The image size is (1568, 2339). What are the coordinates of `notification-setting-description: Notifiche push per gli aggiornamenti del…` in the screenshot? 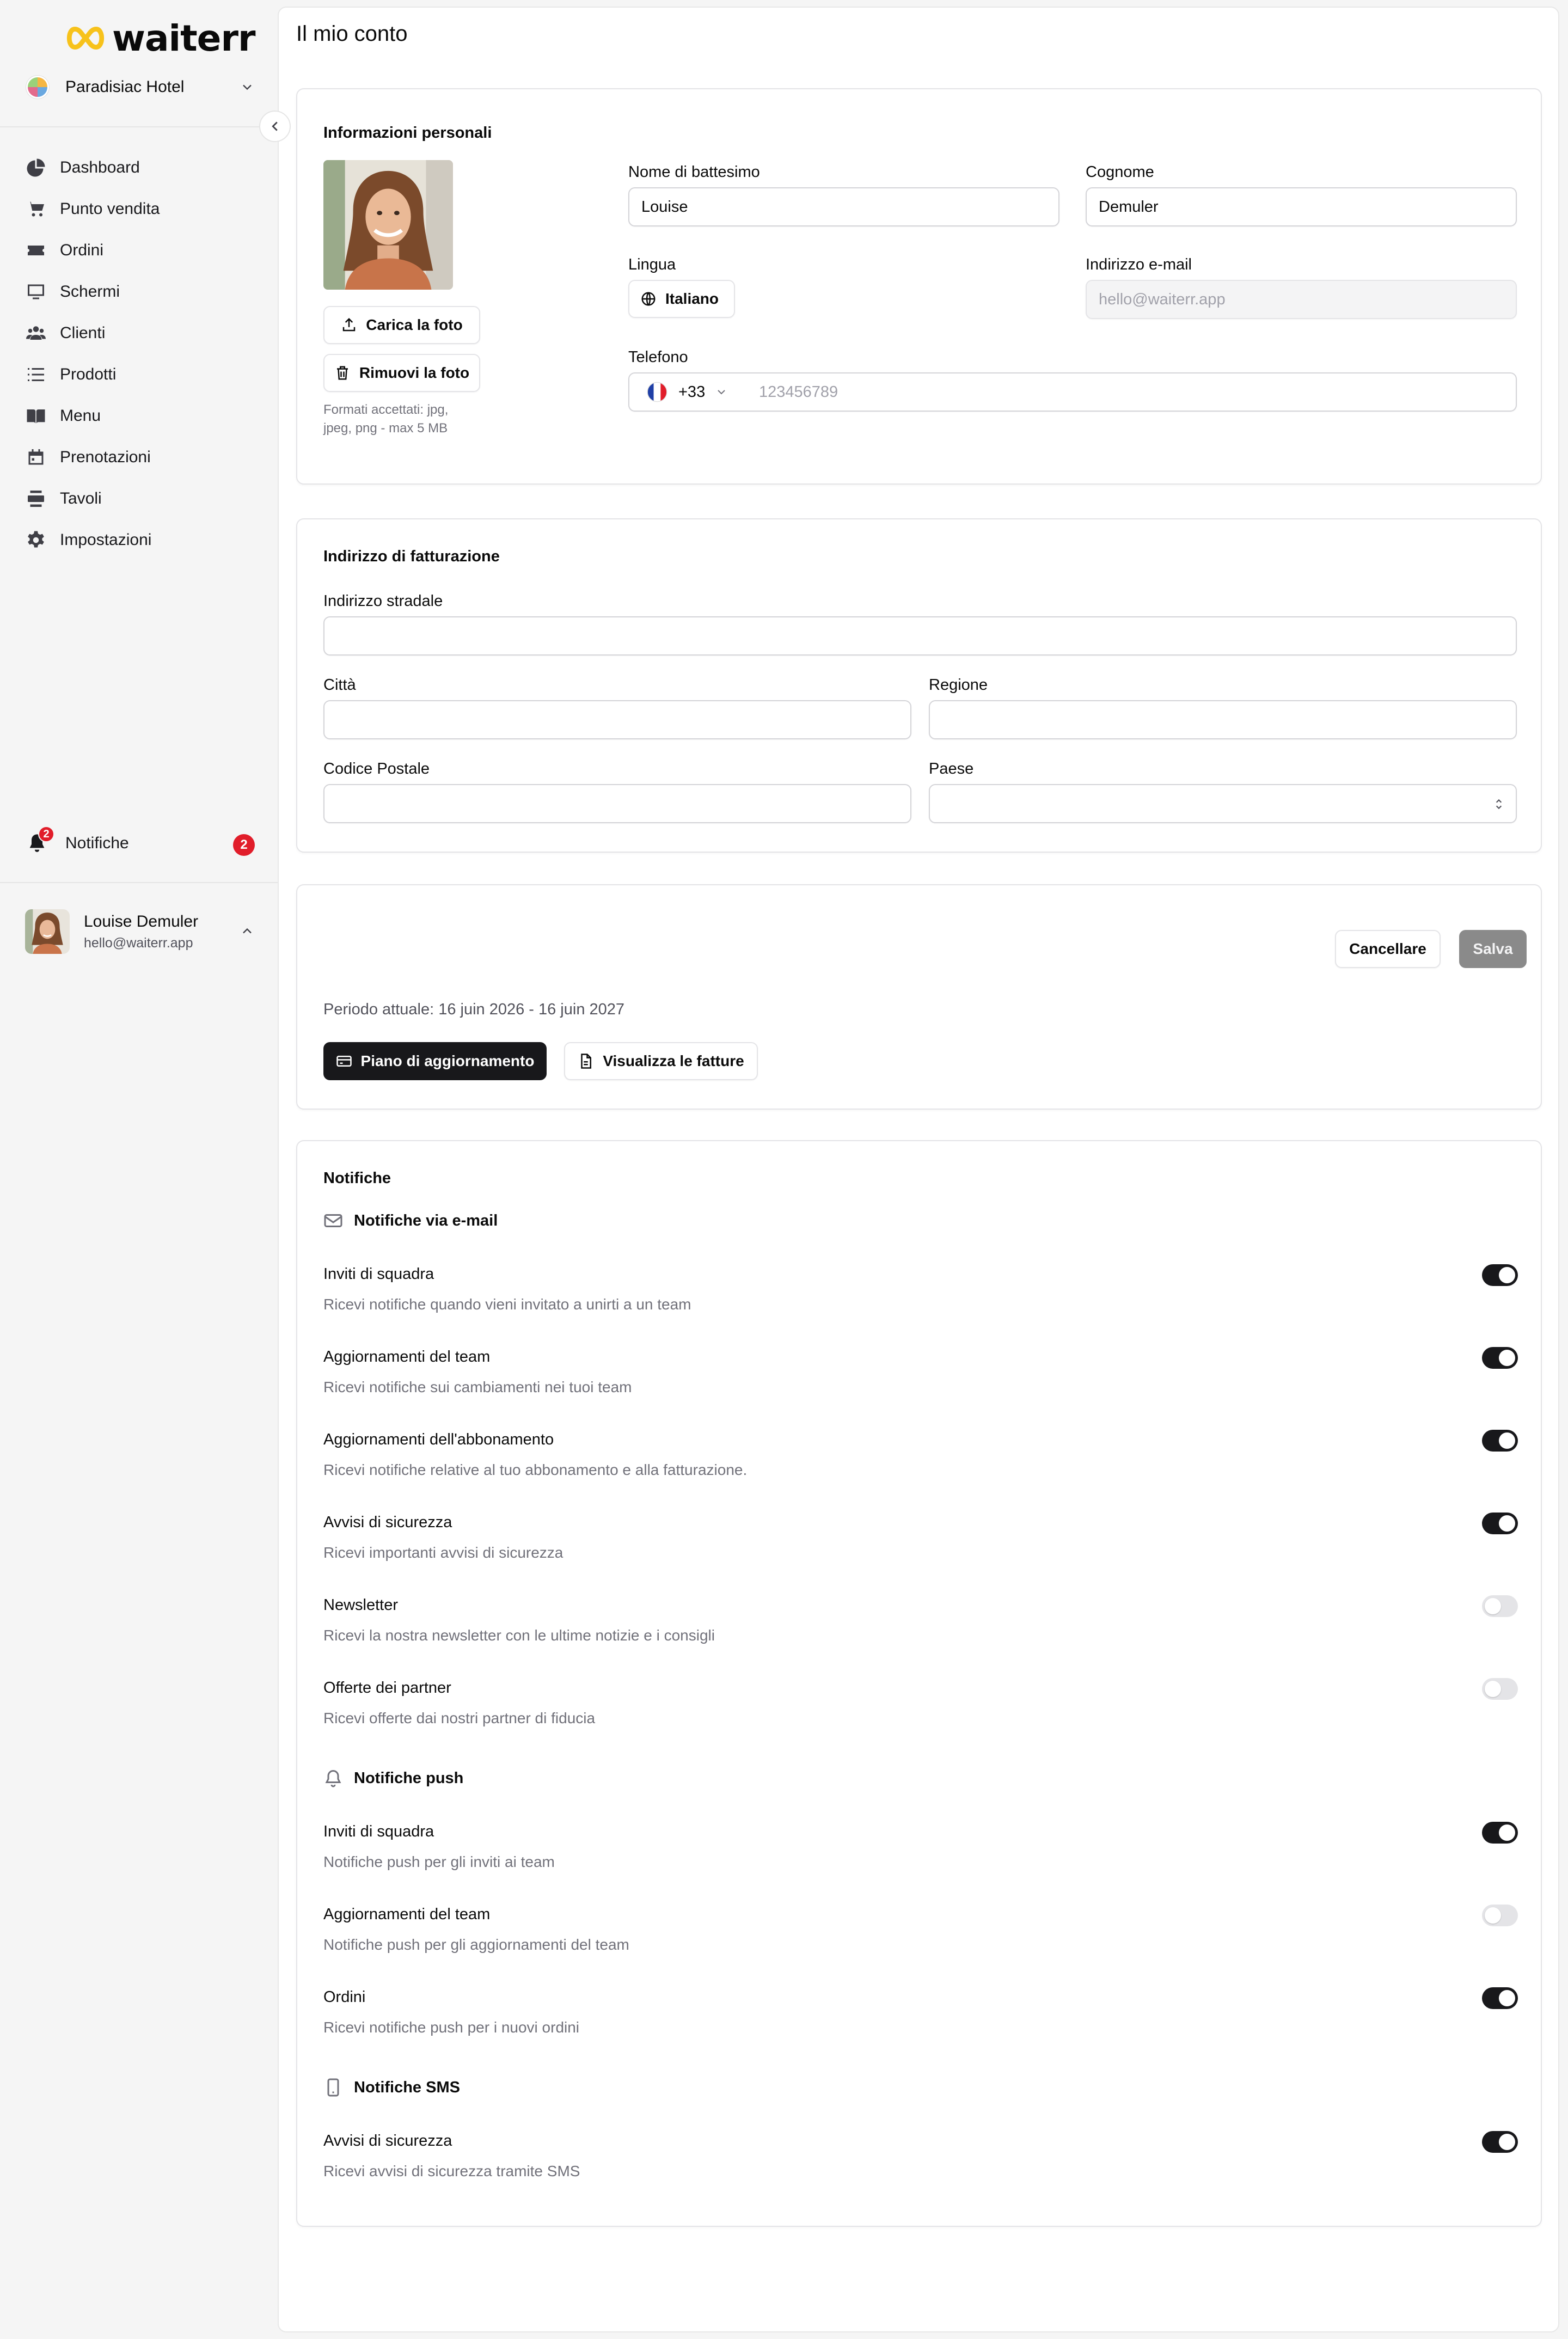 It's located at (476, 1944).